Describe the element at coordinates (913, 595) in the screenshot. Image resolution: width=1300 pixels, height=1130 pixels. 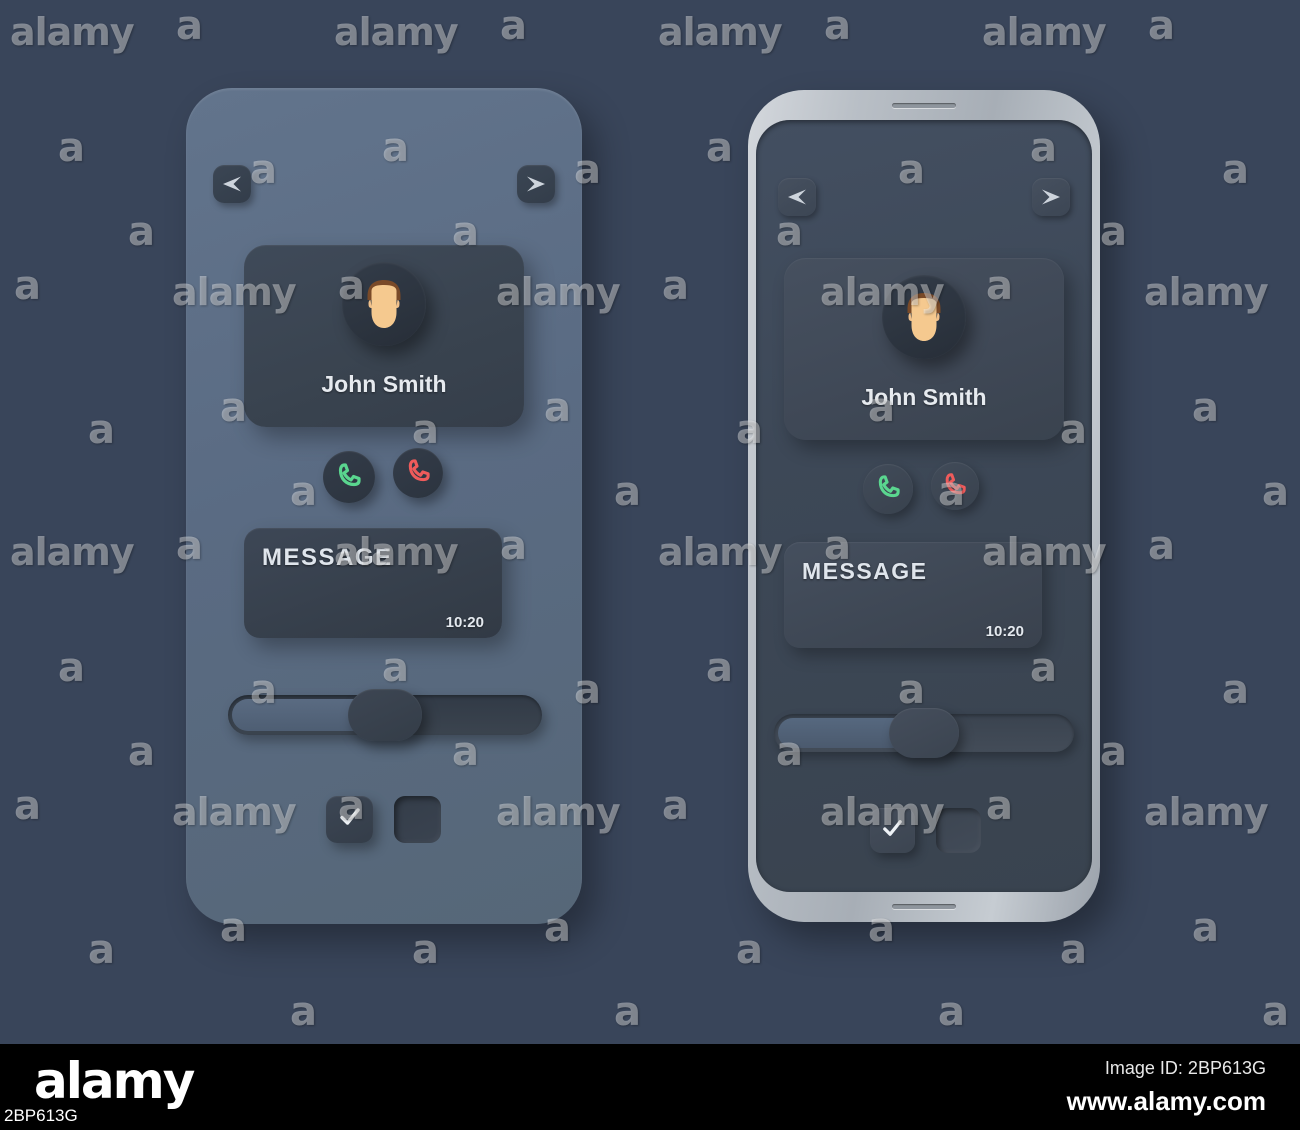
I see `message-card-device: MESSAGE 10:20` at that location.